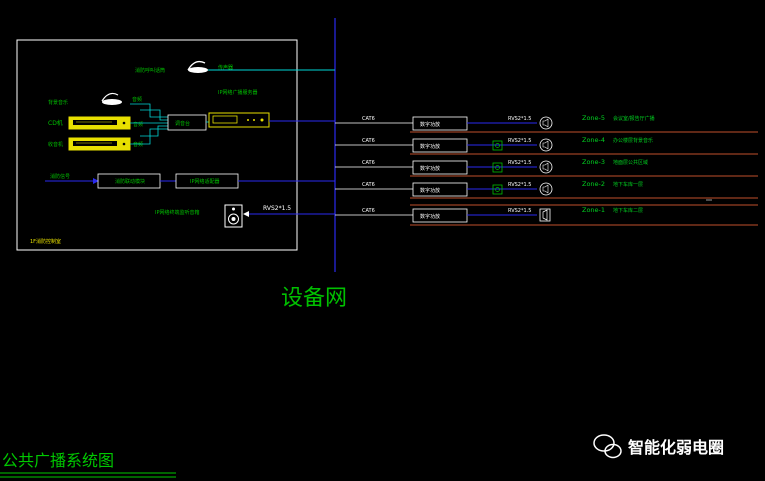 This screenshot has height=481, width=765. What do you see at coordinates (177, 212) in the screenshot?
I see `monitor-speaker-label: IP网络终端监听音箱` at bounding box center [177, 212].